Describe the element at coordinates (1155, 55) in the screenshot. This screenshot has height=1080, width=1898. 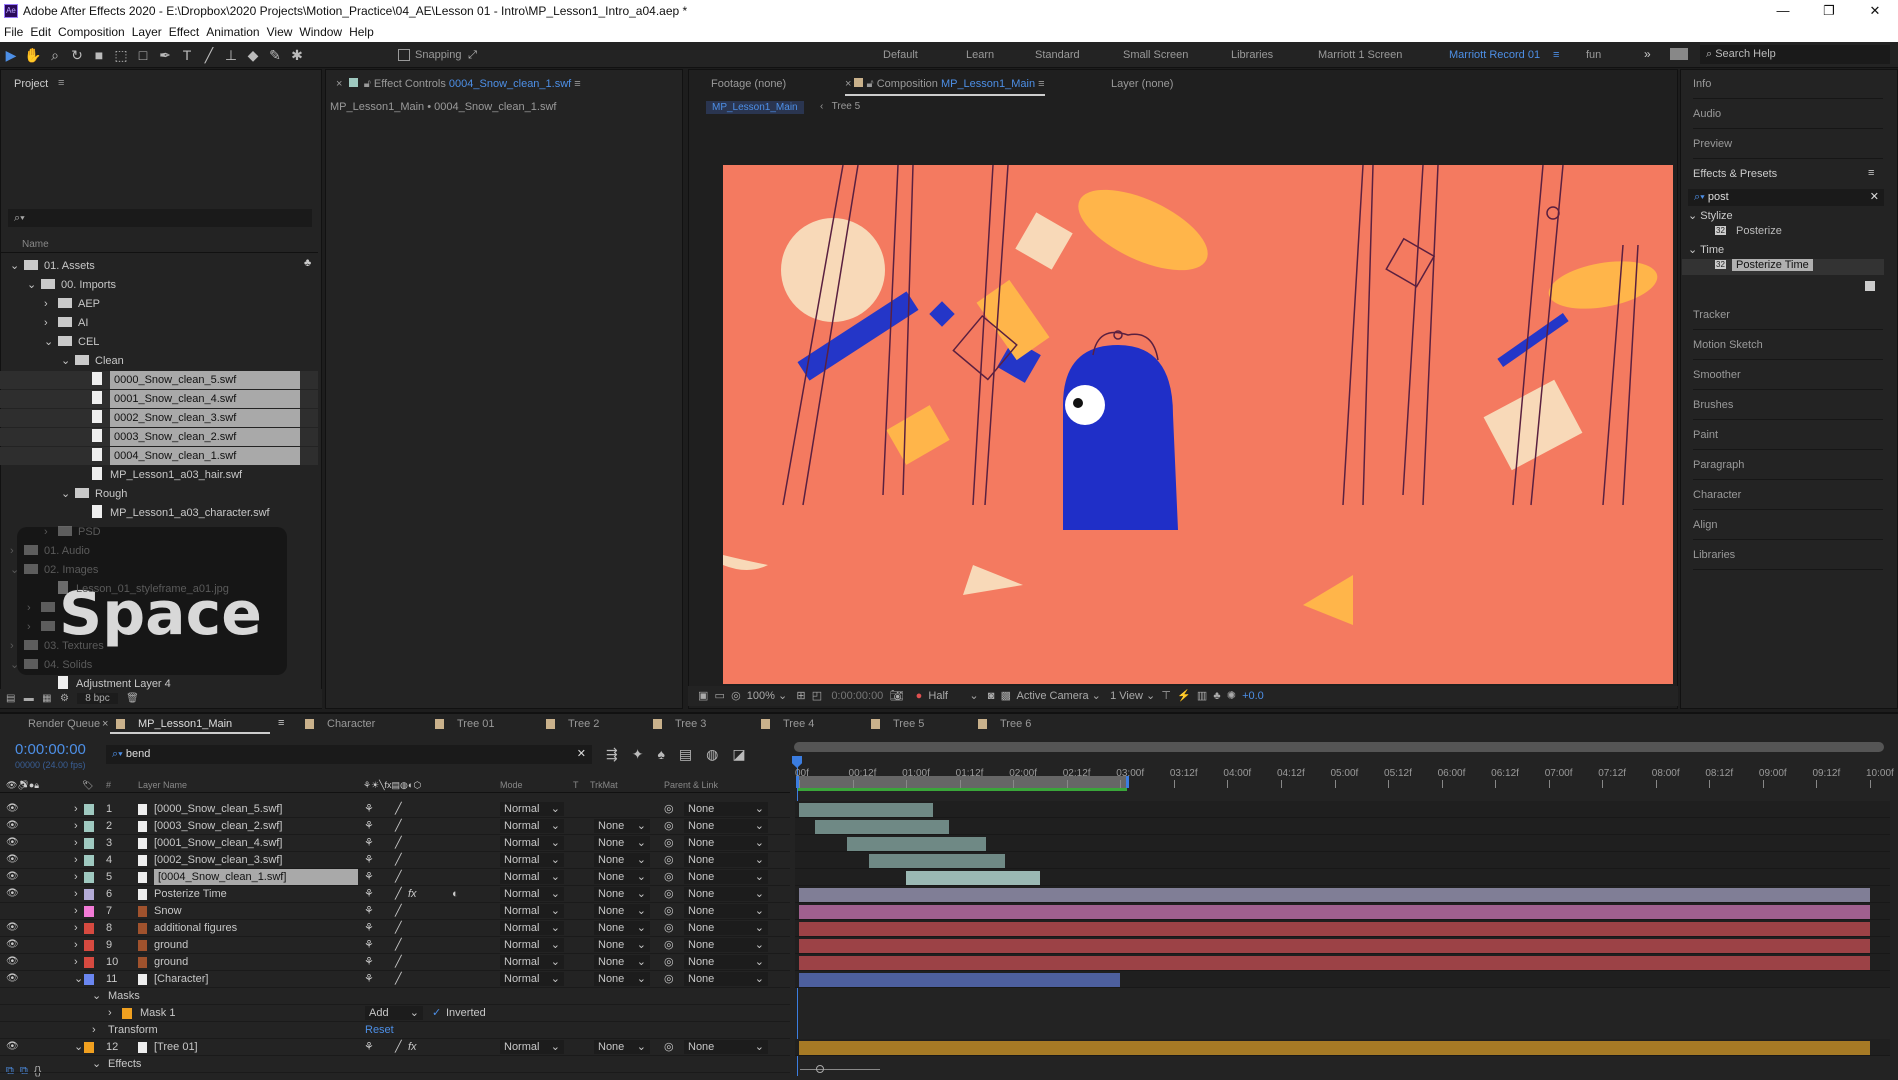
I see `workspace-tab: Small Screen` at that location.